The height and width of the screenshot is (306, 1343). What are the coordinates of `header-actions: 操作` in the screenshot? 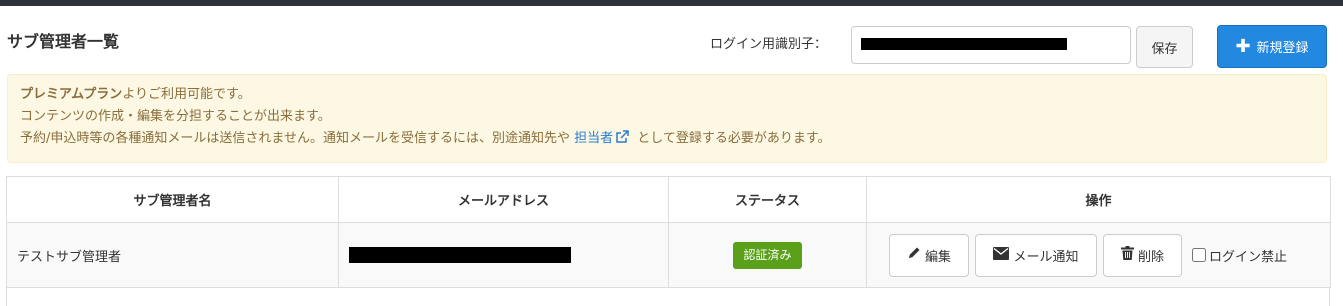 It's located at (1098, 199).